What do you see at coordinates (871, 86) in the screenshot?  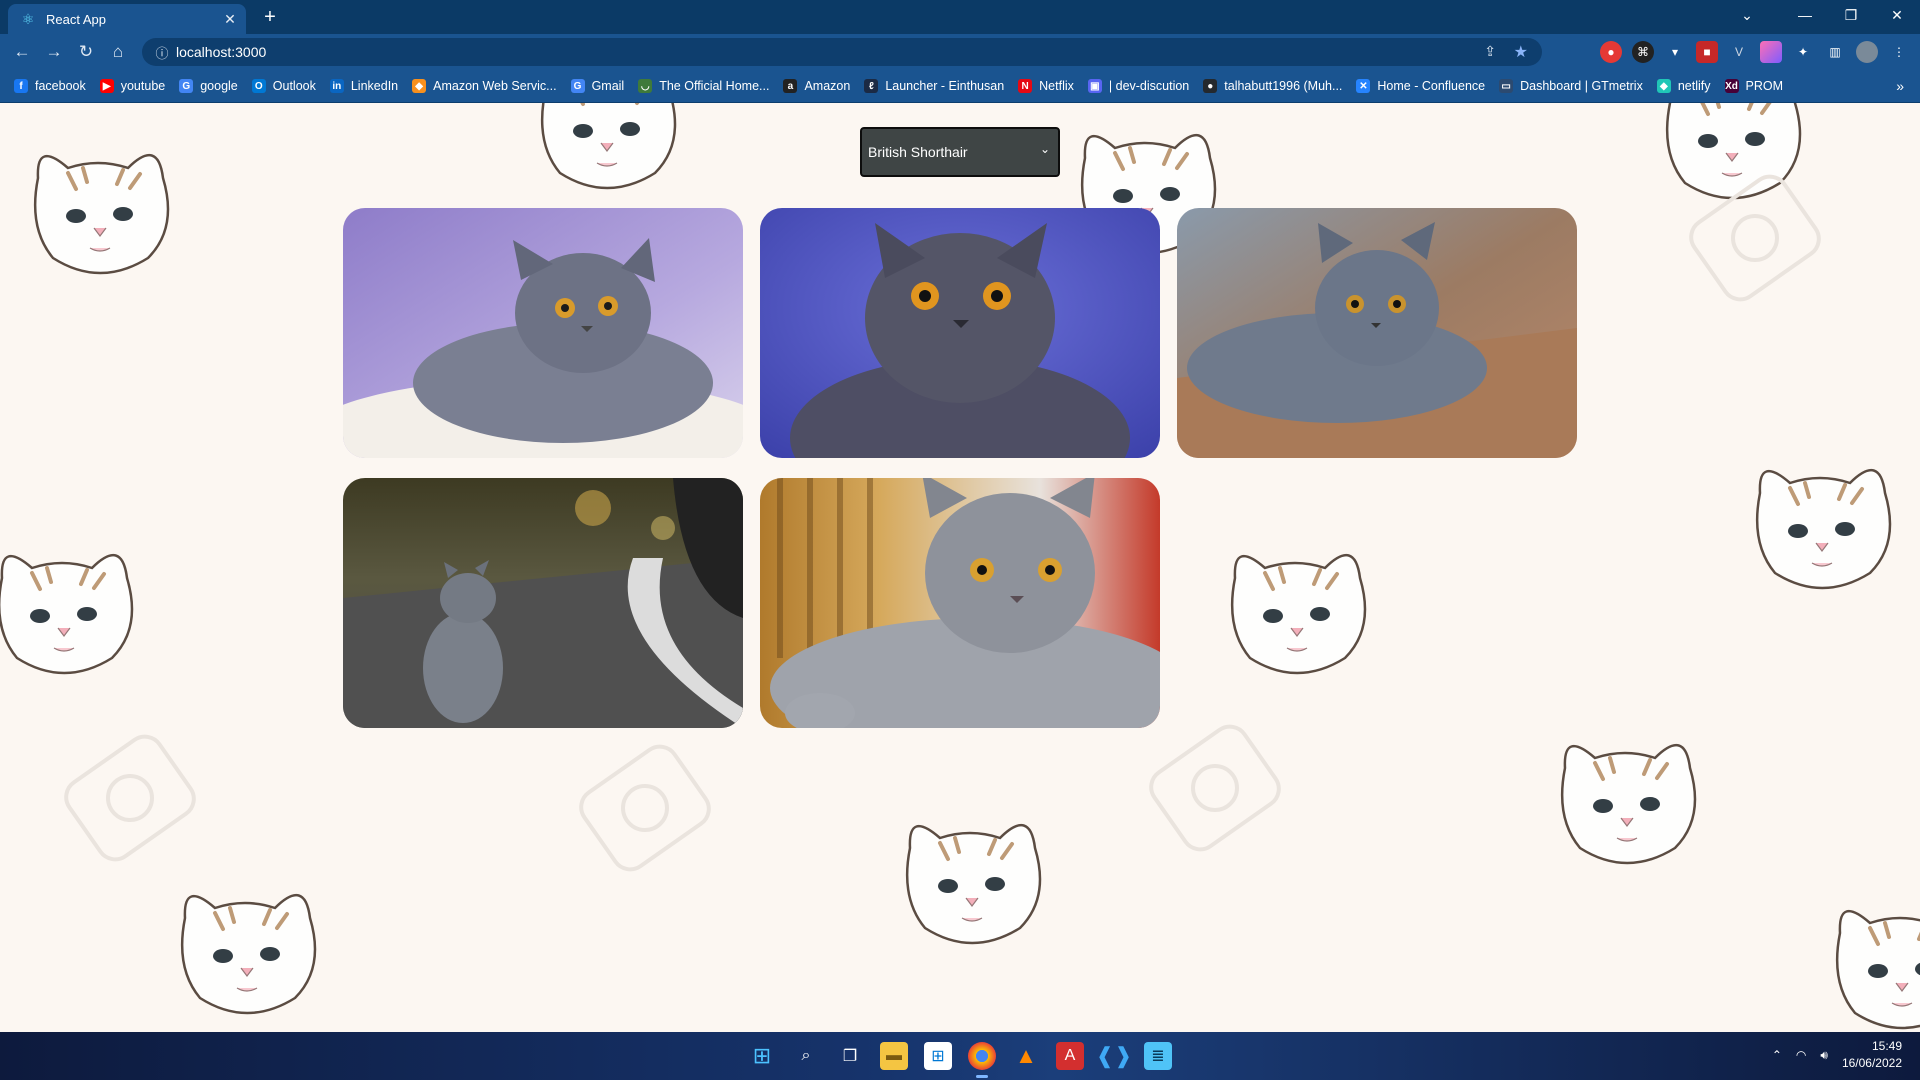 I see `einthusan-icon: ℓ` at bounding box center [871, 86].